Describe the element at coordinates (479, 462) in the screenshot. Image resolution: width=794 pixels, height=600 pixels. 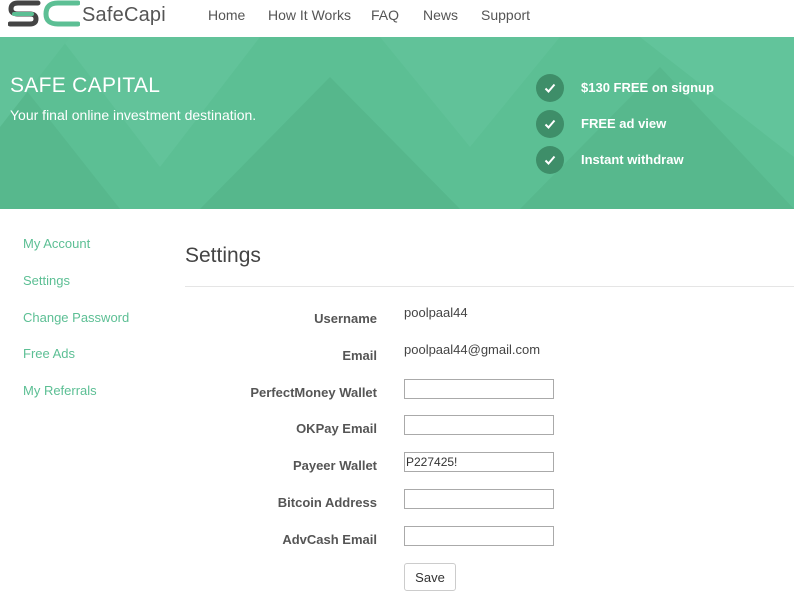
I see `payeer-wallet-input` at that location.